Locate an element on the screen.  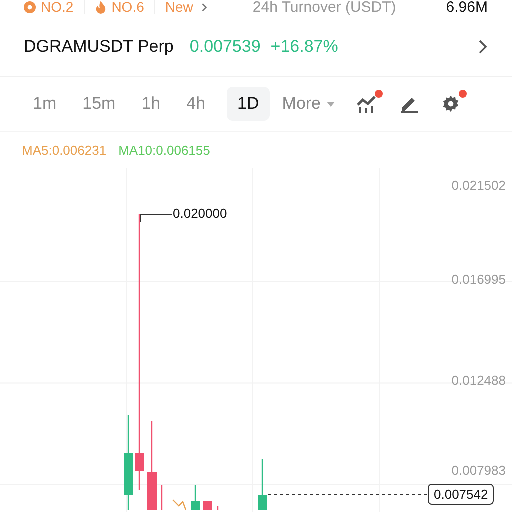
rank-label: New is located at coordinates (179, 7).